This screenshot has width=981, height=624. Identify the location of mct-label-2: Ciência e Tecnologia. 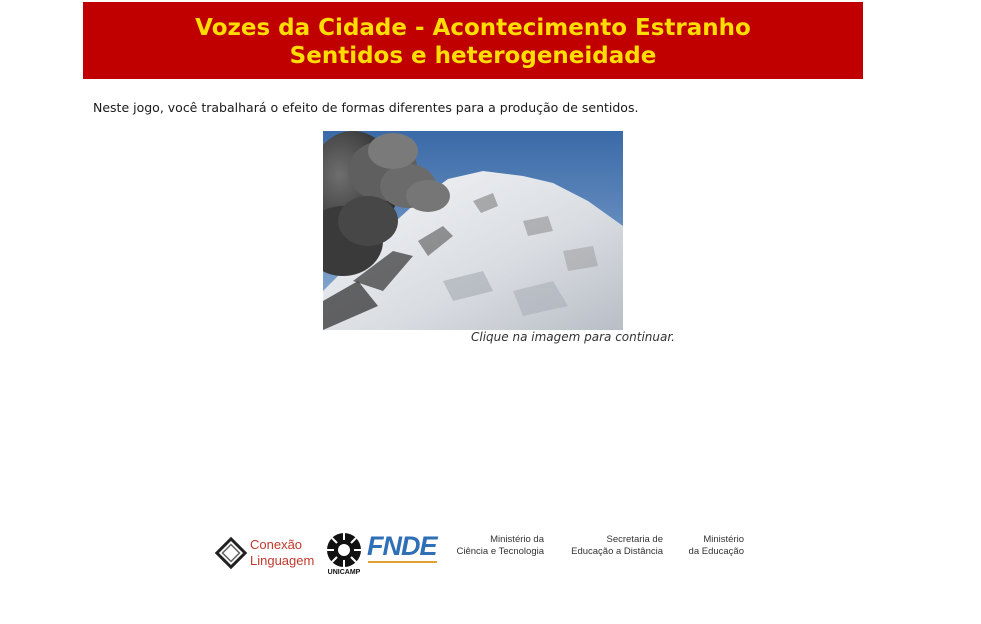
(500, 551).